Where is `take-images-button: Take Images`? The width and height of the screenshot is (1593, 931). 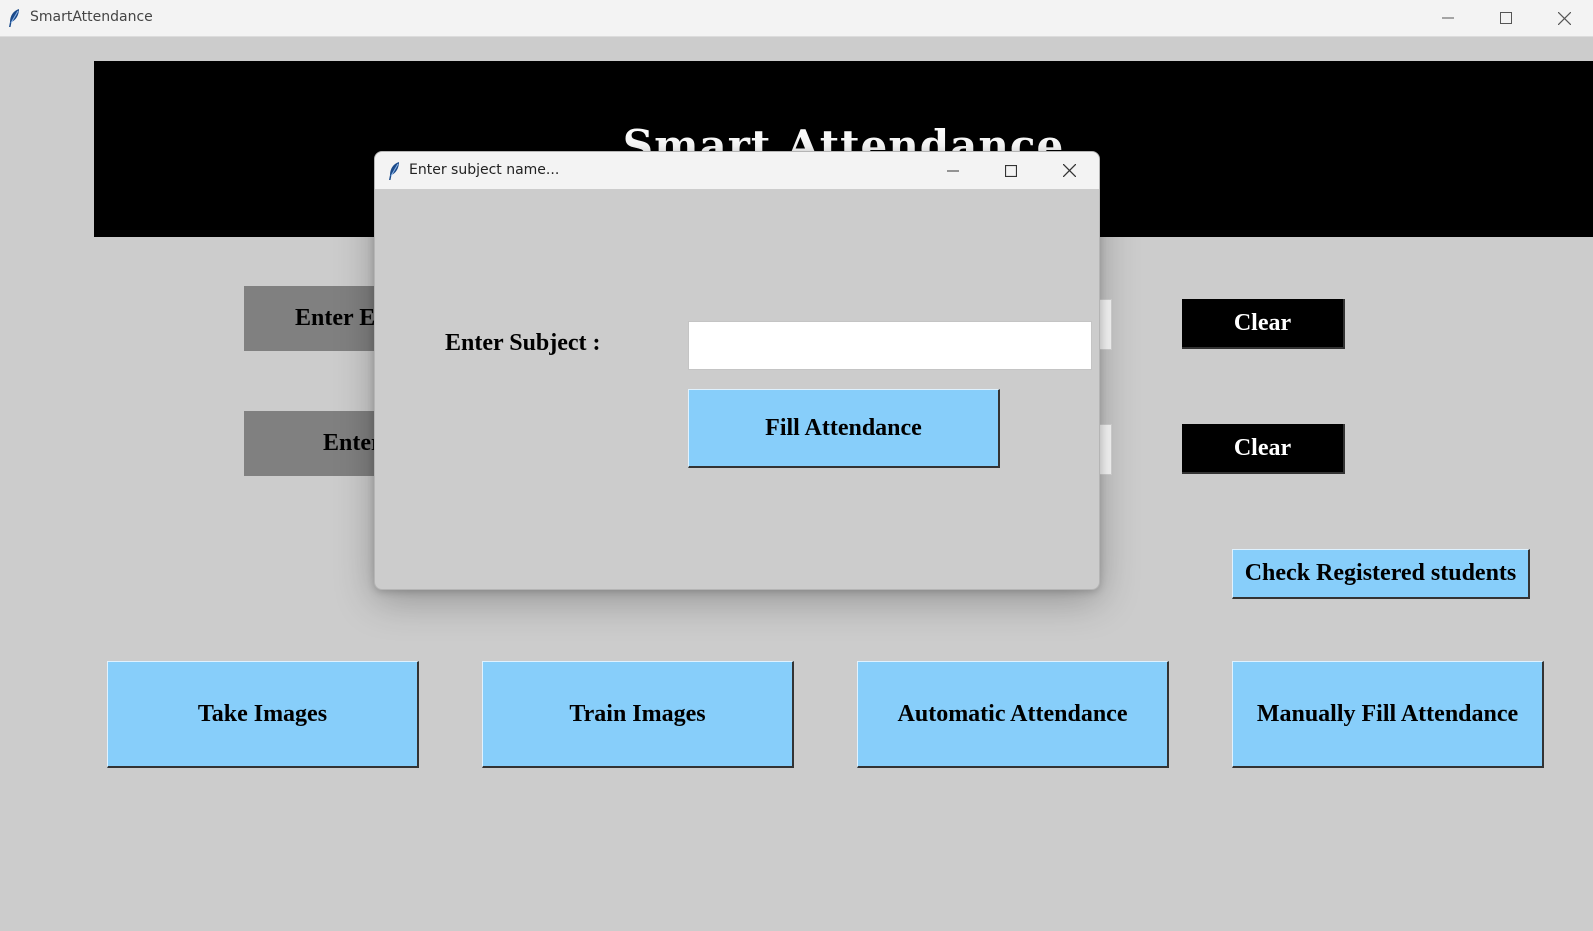
take-images-button: Take Images is located at coordinates (263, 714).